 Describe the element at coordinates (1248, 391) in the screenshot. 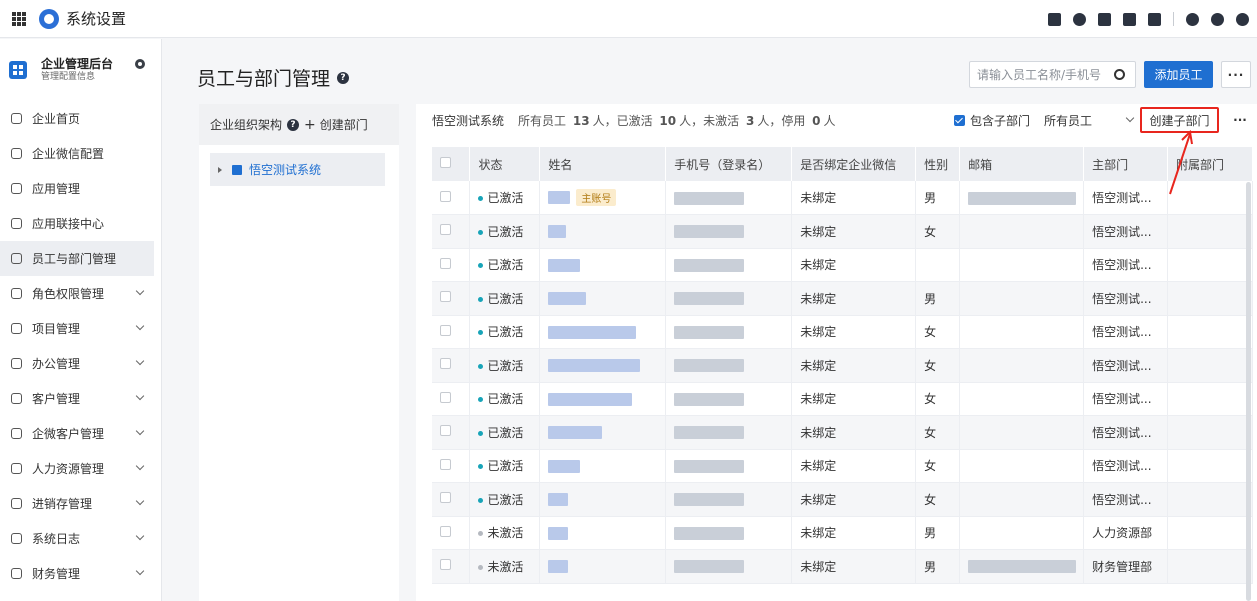

I see `table-scrollbar` at that location.